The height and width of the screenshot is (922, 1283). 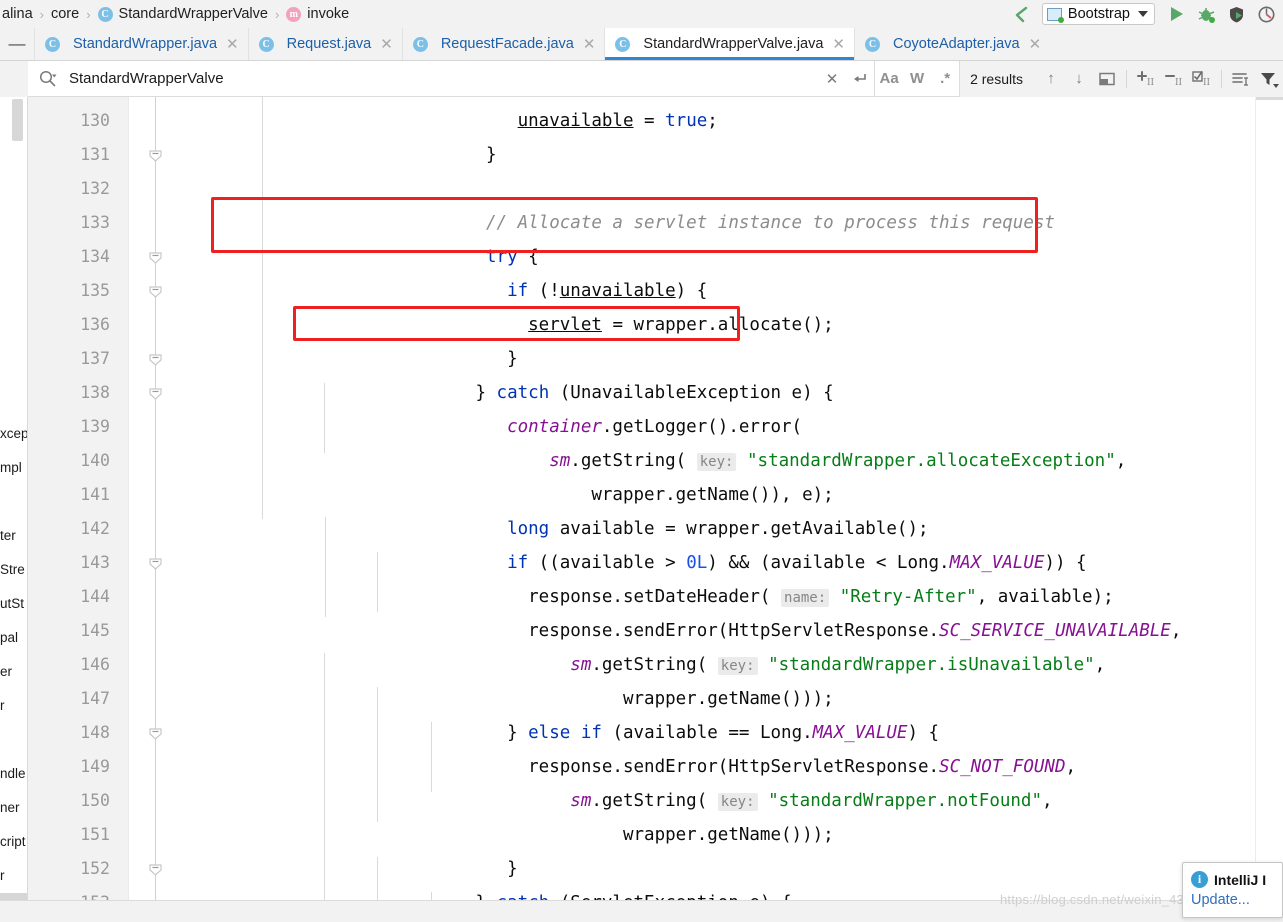 What do you see at coordinates (1269, 78) in the screenshot?
I see `filter-icon` at bounding box center [1269, 78].